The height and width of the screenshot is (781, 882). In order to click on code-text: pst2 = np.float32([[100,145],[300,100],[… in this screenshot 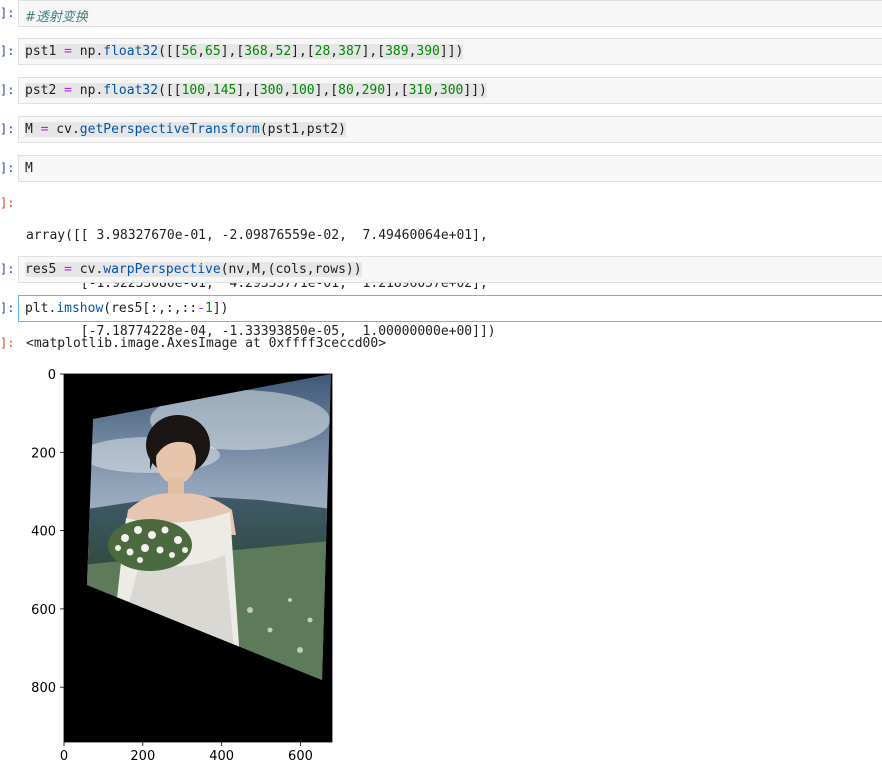, I will do `click(256, 90)`.